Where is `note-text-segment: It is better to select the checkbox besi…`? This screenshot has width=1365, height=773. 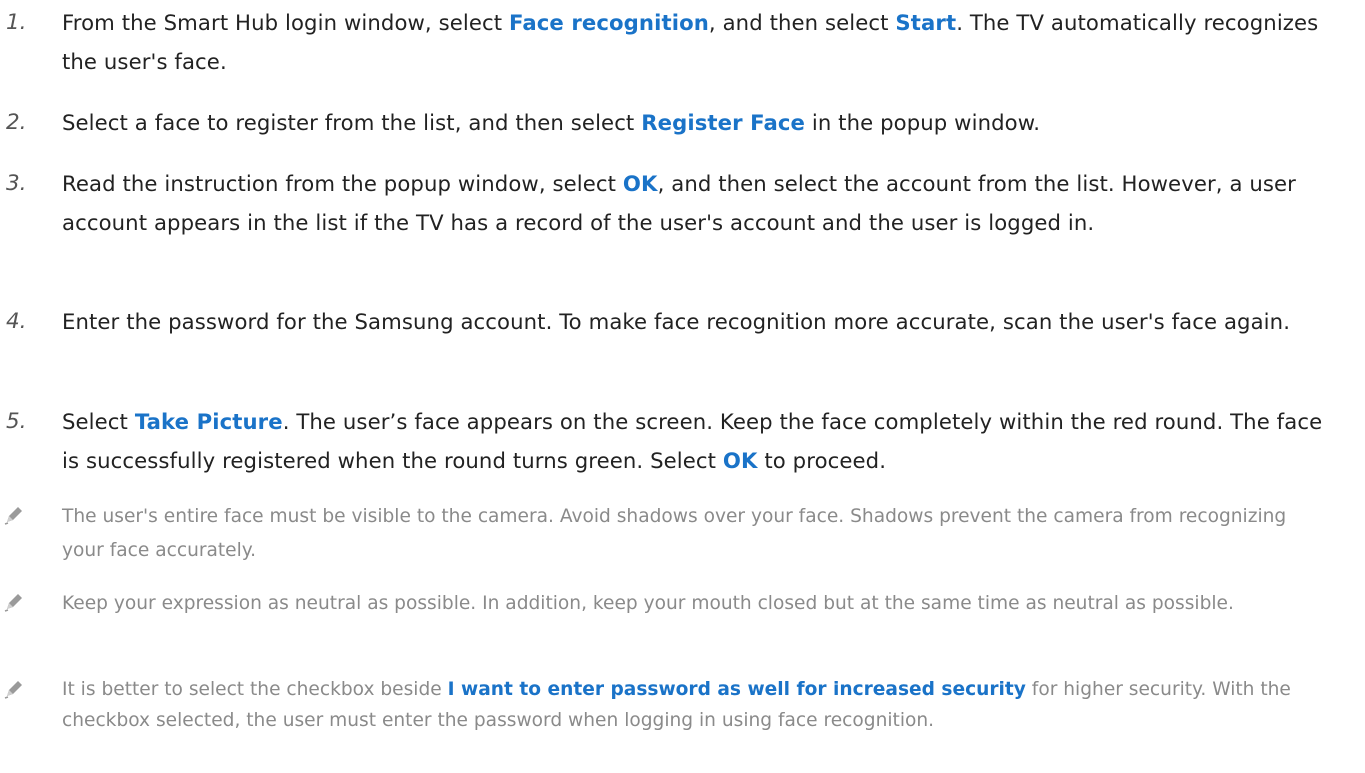
note-text-segment: It is better to select the checkbox besi… is located at coordinates (255, 689).